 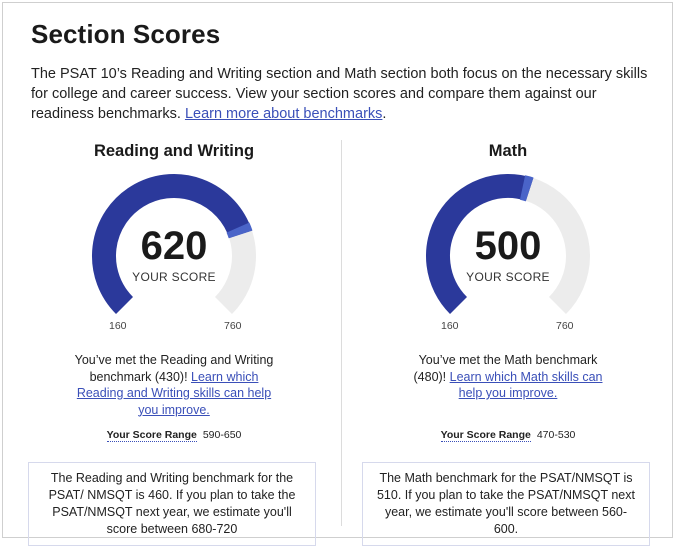 I want to click on score-range-value: 590-650, so click(x=222, y=435).